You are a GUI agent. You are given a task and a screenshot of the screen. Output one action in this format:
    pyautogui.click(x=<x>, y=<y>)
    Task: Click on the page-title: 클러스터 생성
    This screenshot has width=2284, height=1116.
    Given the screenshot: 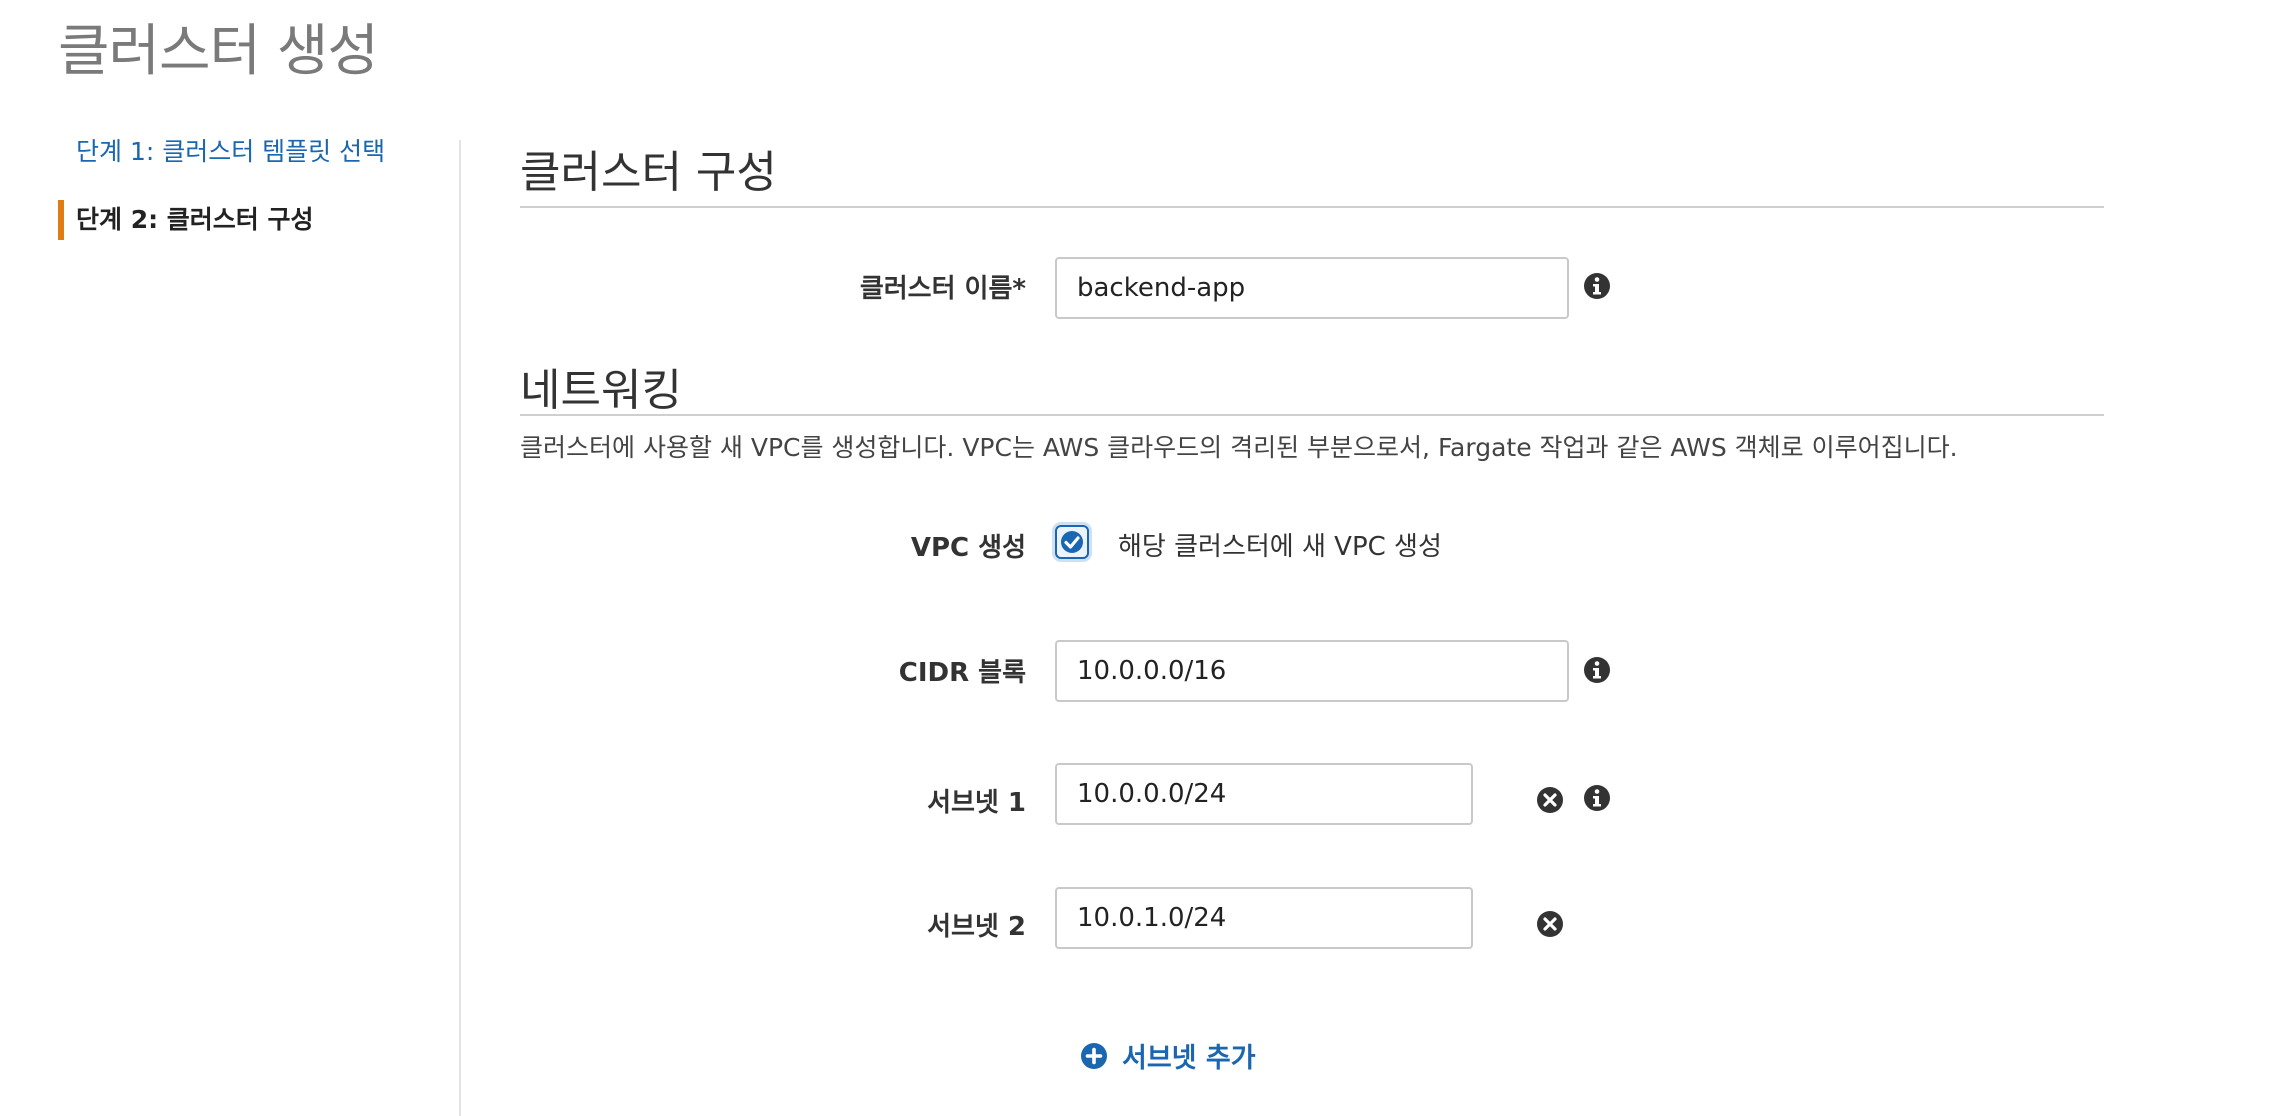 What is the action you would take?
    pyautogui.click(x=218, y=51)
    